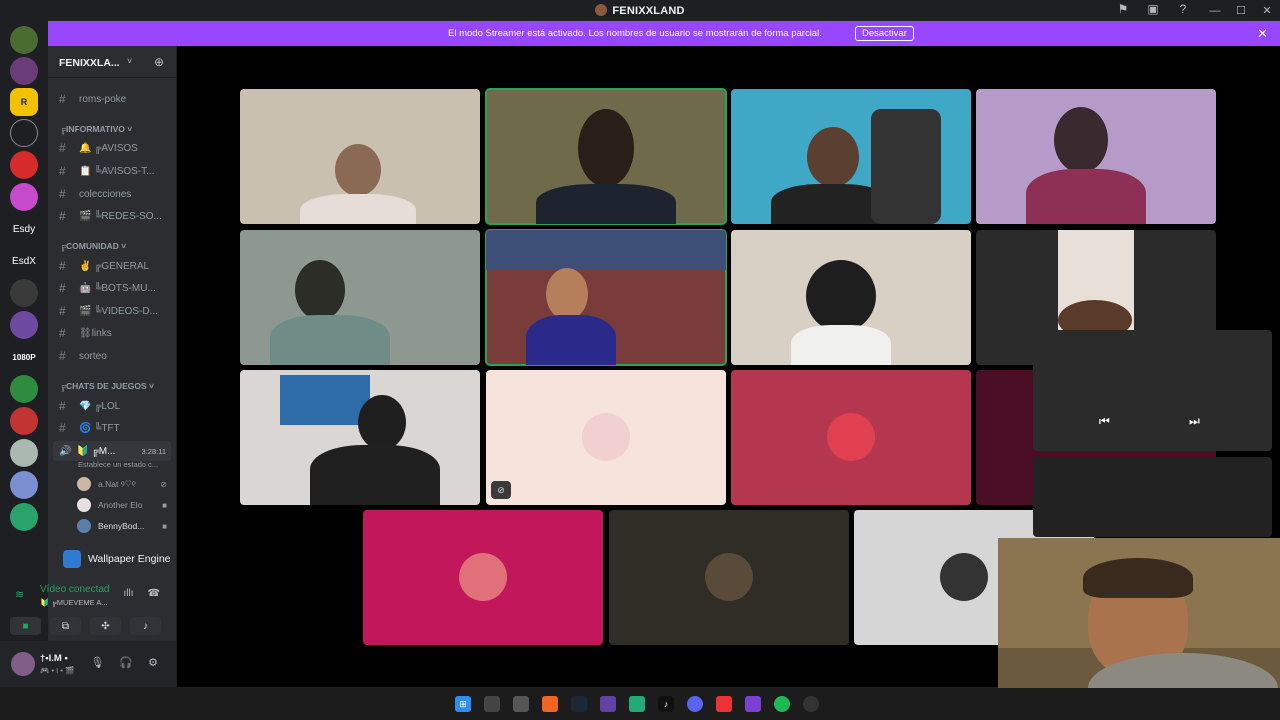 This screenshot has width=1280, height=720. I want to click on channel-lol: # 💎 ╔LOL, so click(115, 406).